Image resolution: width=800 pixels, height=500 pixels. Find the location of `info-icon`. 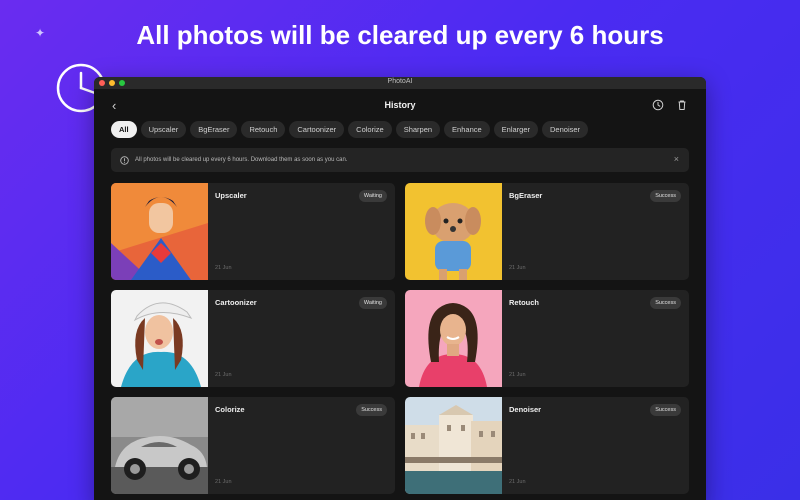

info-icon is located at coordinates (124, 160).